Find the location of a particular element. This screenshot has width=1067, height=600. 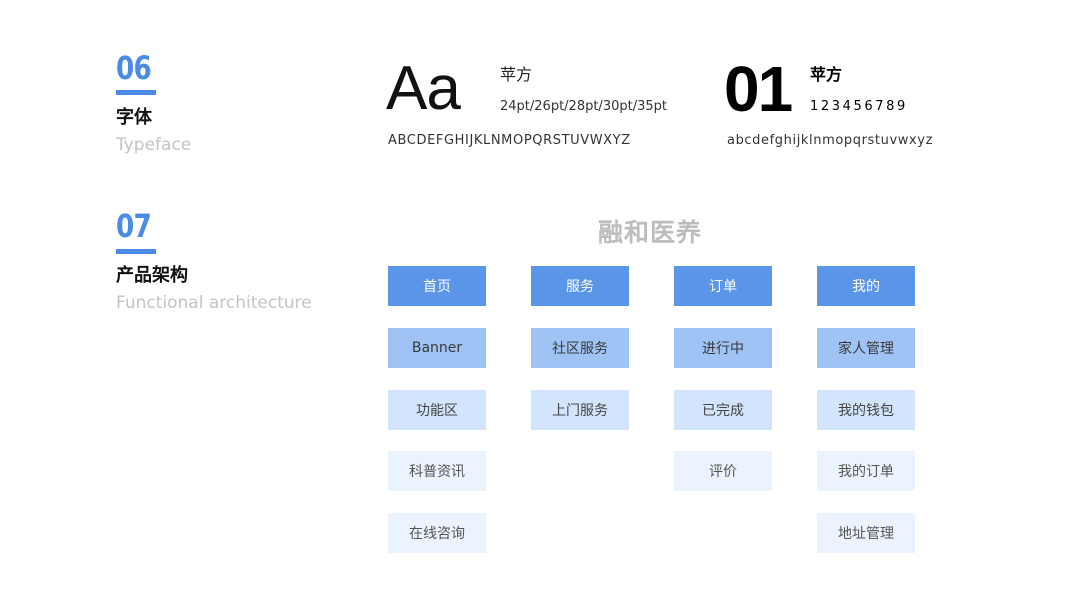

arch-node-orders: 订单 is located at coordinates (723, 286).